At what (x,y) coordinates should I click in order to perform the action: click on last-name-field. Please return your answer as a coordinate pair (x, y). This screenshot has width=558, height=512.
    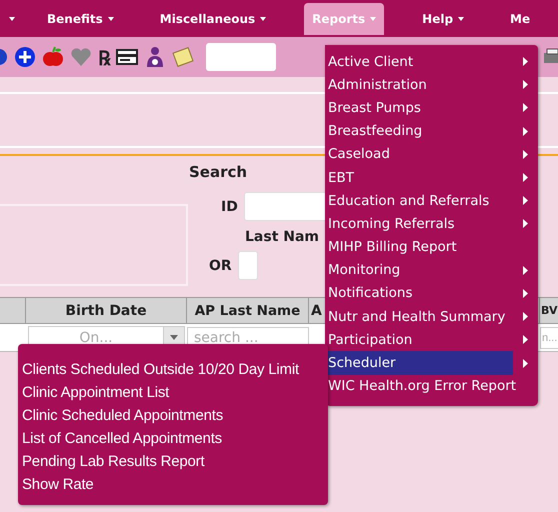
    Looking at the image, I should click on (248, 265).